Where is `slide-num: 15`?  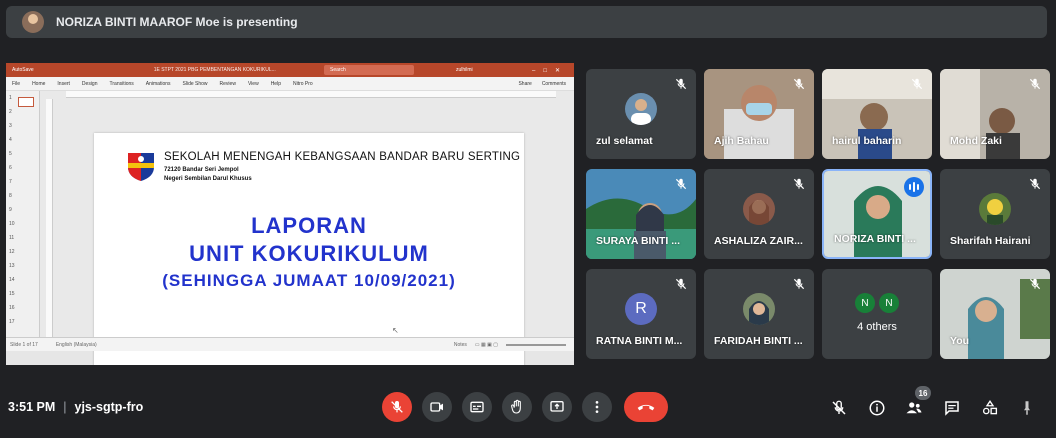 slide-num: 15 is located at coordinates (12, 294).